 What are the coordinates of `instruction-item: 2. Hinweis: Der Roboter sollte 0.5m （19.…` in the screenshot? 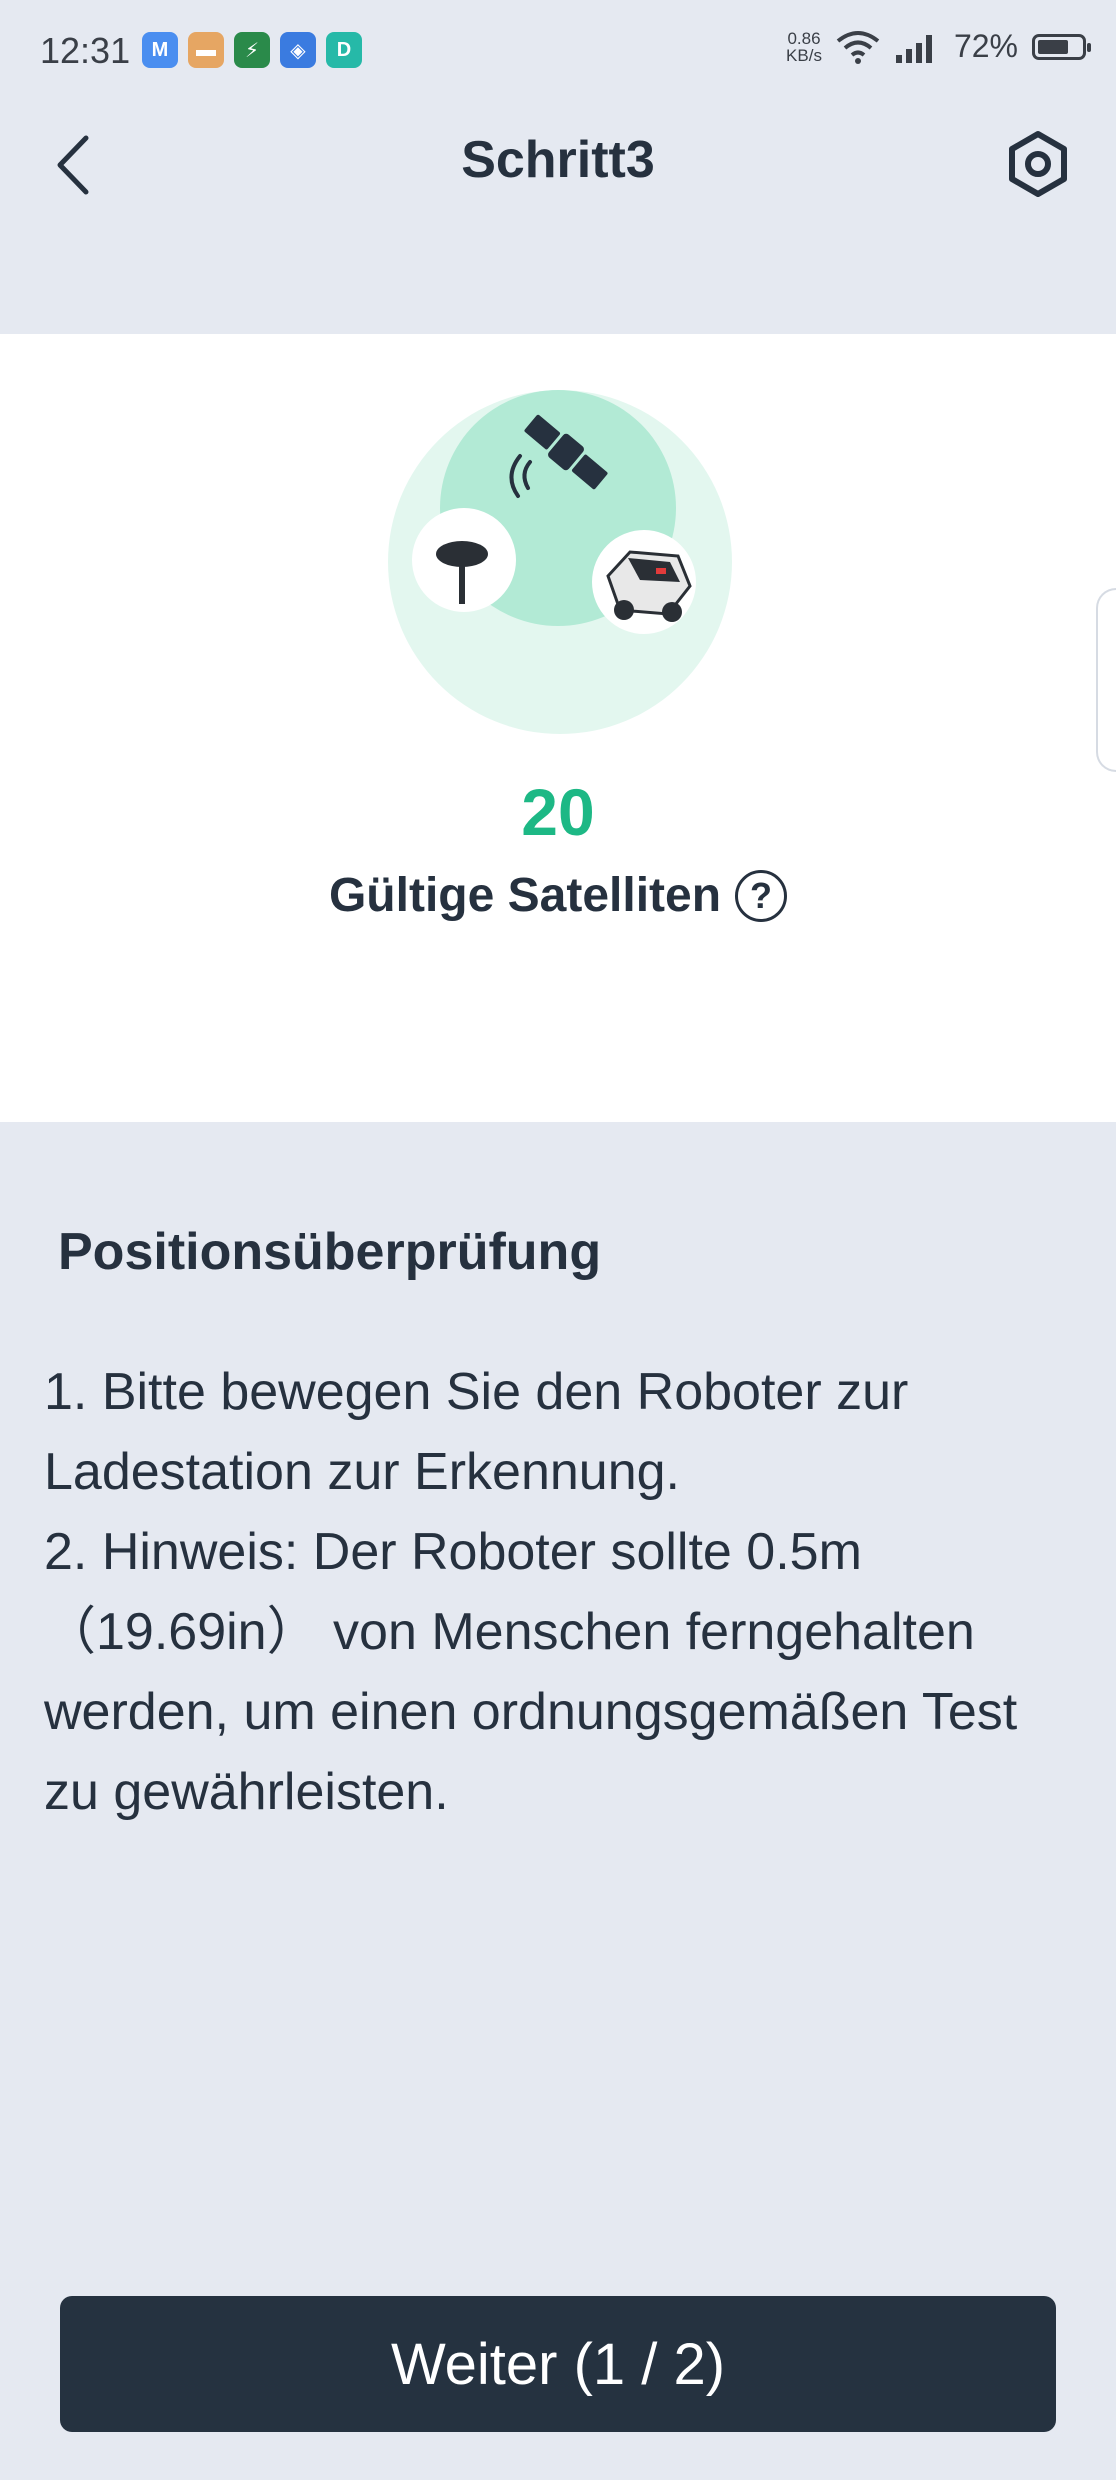 It's located at (531, 1672).